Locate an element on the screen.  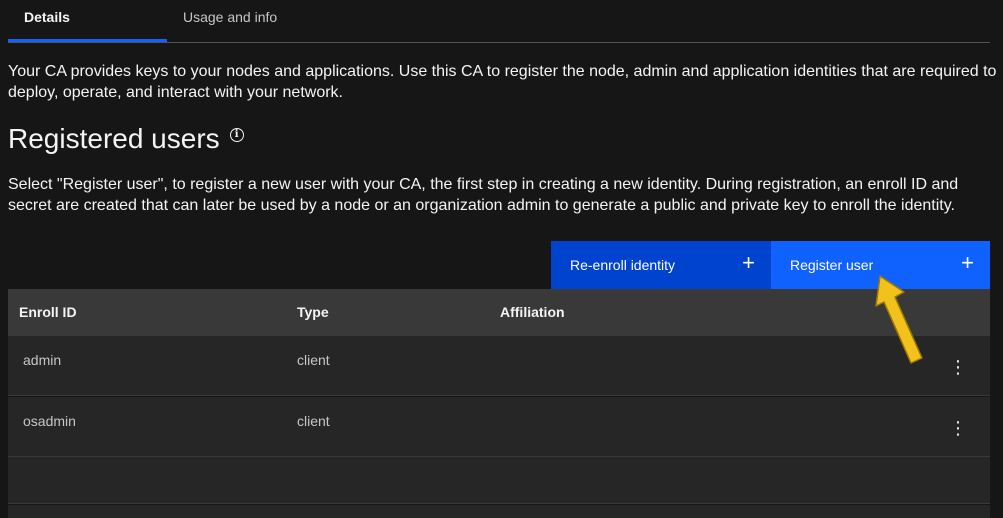
register-user-label: Register user is located at coordinates (832, 265).